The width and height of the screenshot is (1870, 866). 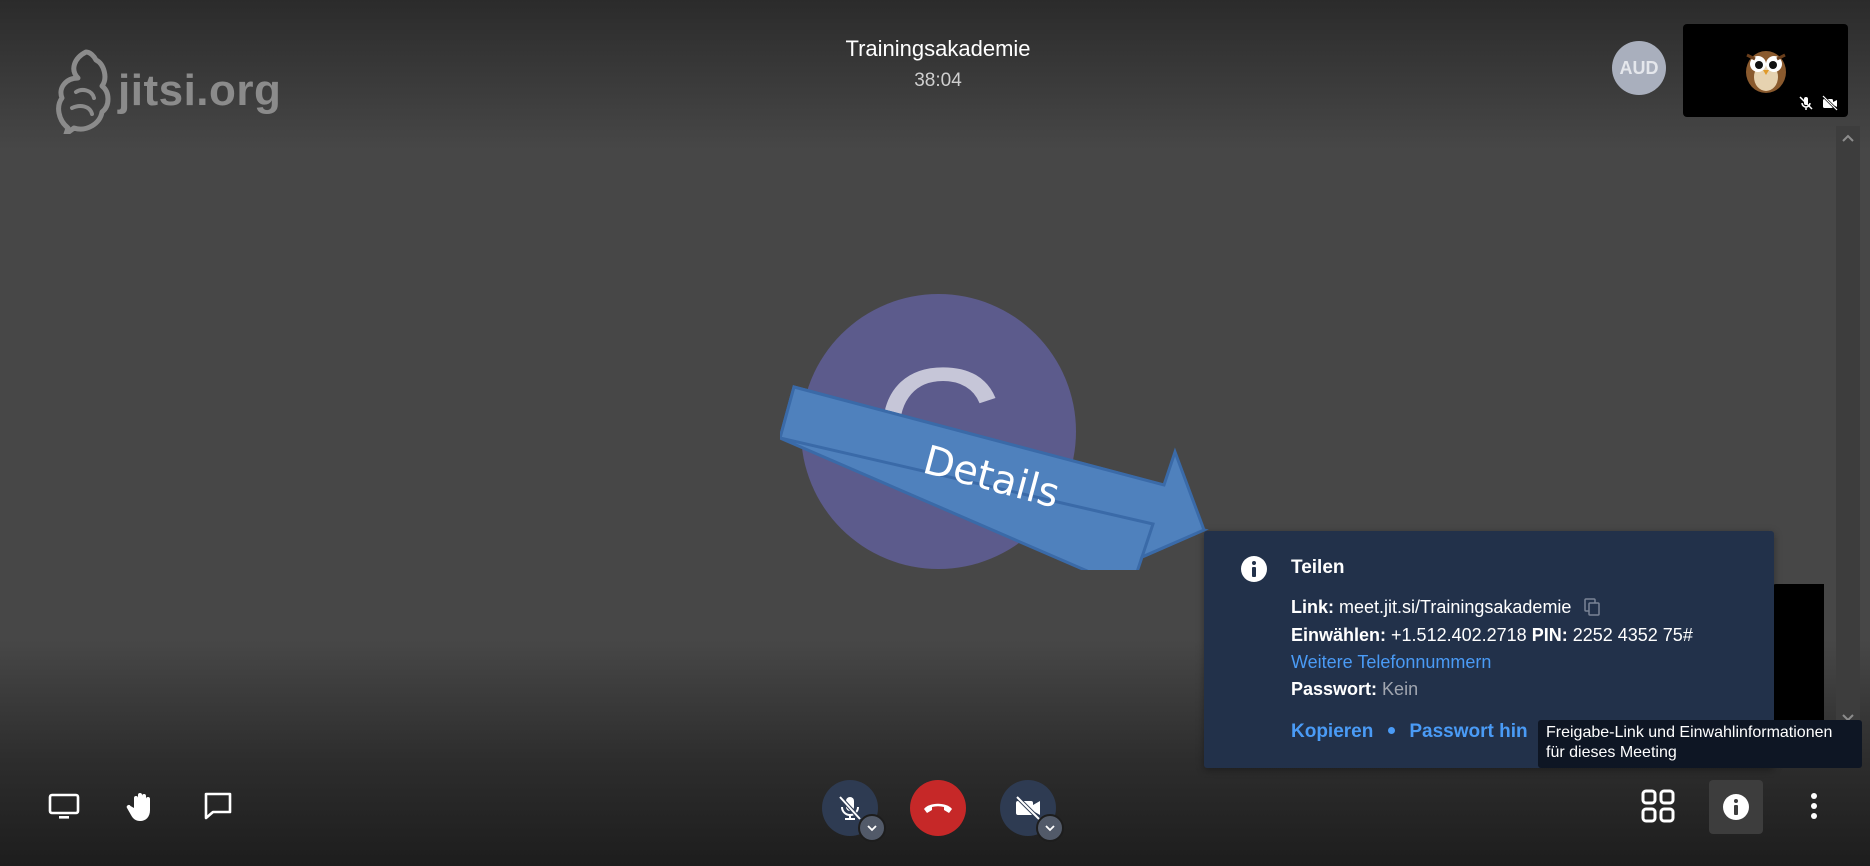 What do you see at coordinates (1848, 138) in the screenshot?
I see `scroll-up-icon` at bounding box center [1848, 138].